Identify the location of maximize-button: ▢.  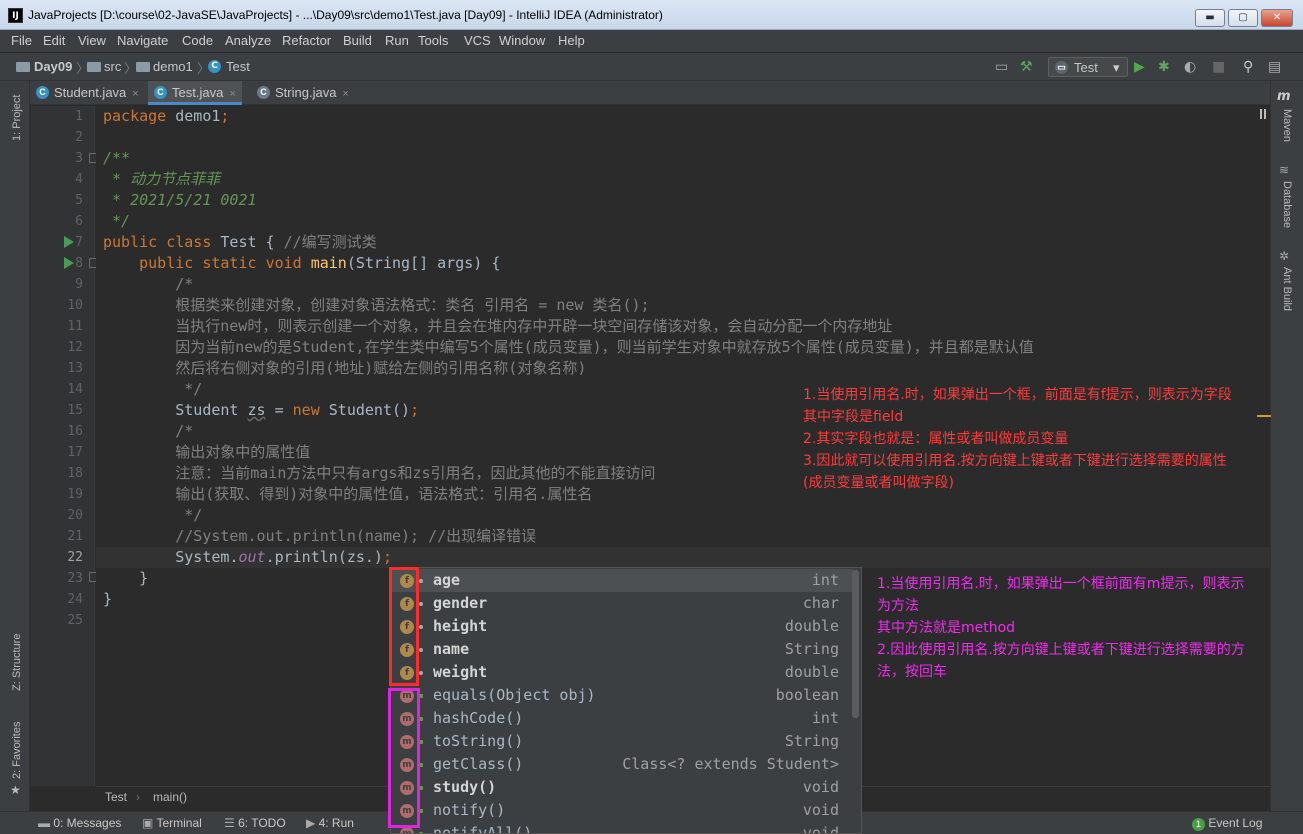
(1243, 18).